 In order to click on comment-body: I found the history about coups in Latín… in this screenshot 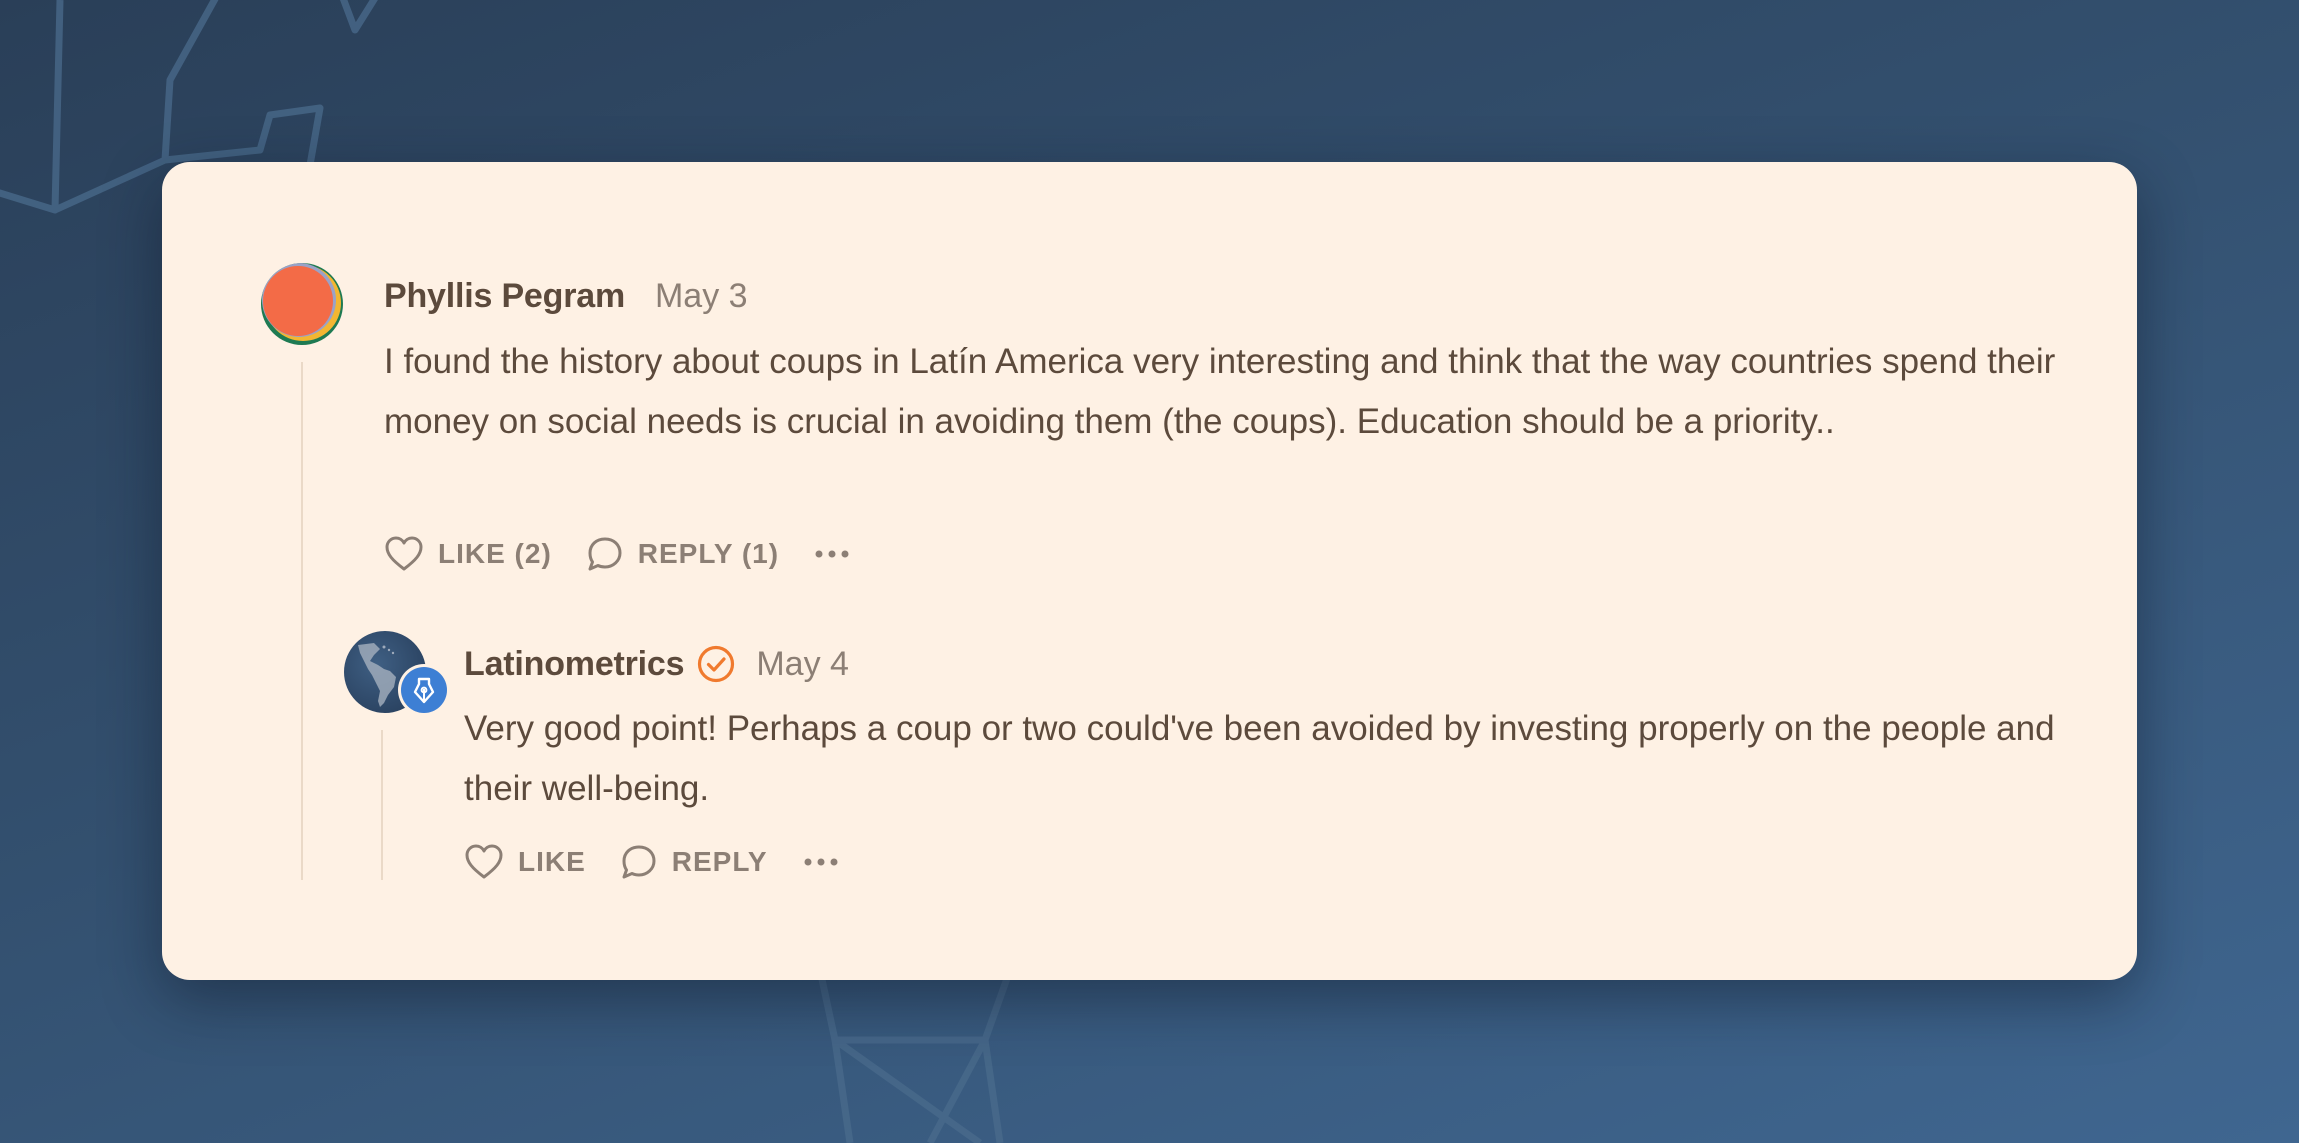, I will do `click(1220, 391)`.